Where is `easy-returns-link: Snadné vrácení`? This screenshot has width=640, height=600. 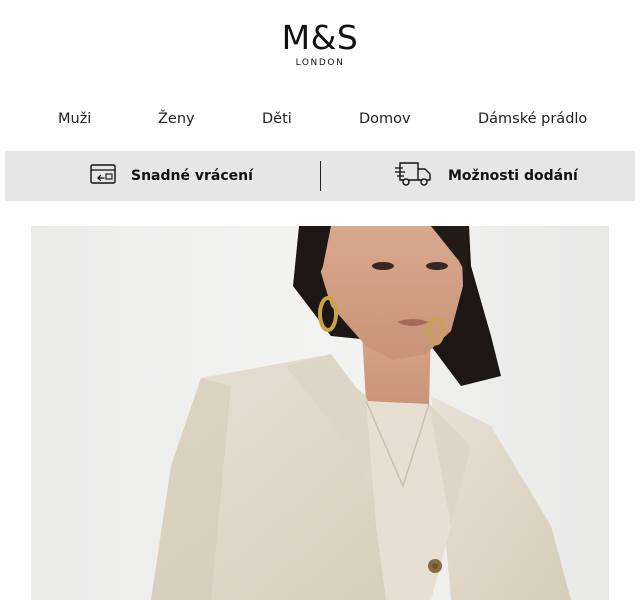 easy-returns-link: Snadné vrácení is located at coordinates (171, 176).